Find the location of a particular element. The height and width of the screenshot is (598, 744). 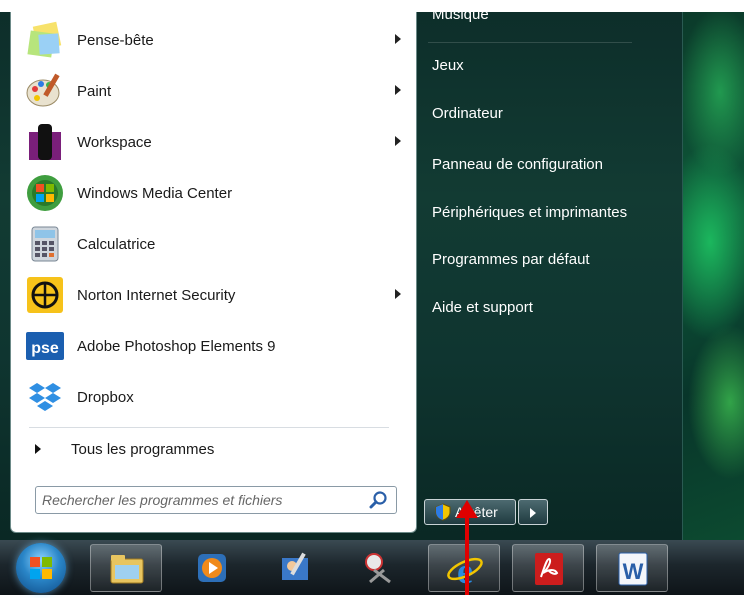

media-player-icon is located at coordinates (212, 568).